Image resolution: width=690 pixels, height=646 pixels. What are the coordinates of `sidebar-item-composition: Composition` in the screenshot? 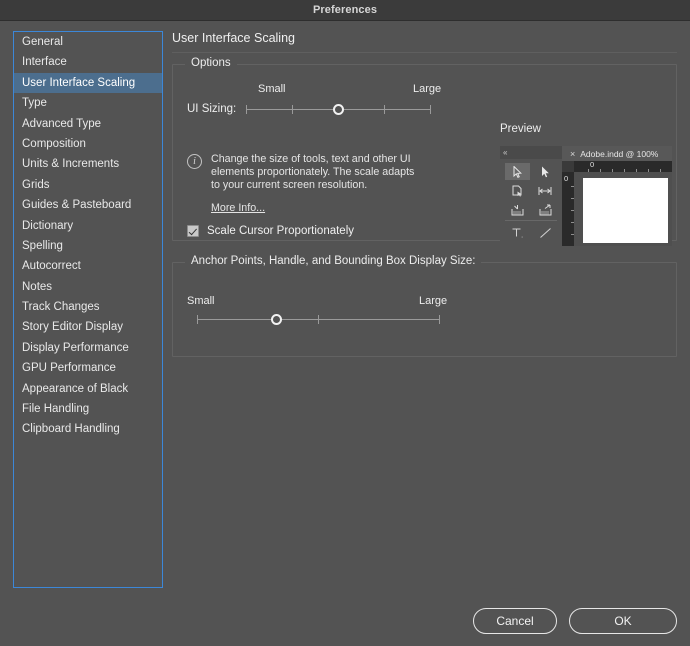 It's located at (88, 144).